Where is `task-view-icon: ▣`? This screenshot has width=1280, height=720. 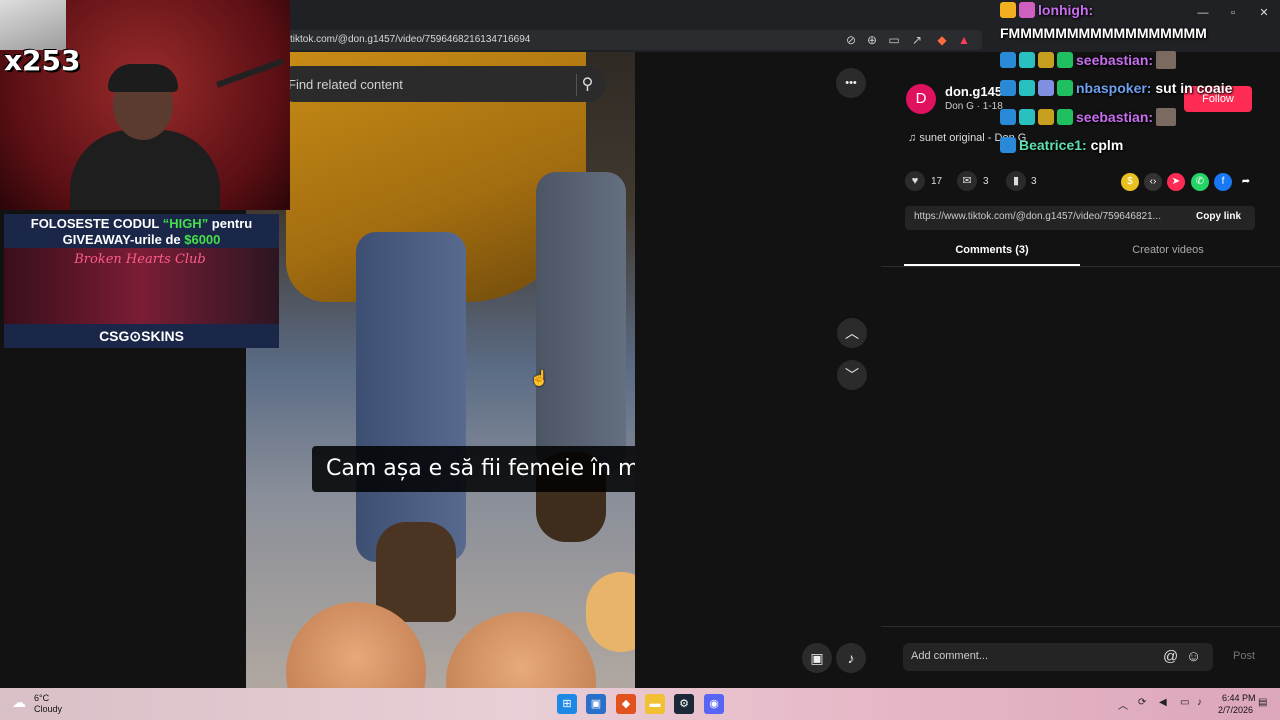
task-view-icon: ▣ is located at coordinates (596, 704).